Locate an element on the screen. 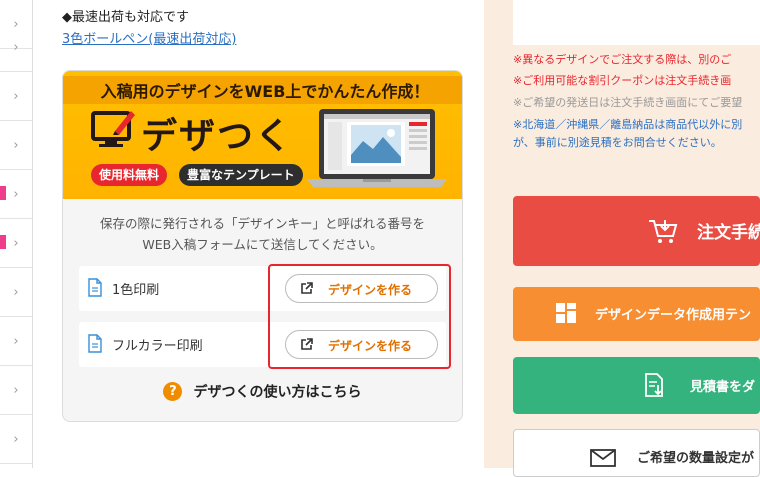 The height and width of the screenshot is (477, 760). howto-link: ? デザつくの使い方はこちら is located at coordinates (262, 391).